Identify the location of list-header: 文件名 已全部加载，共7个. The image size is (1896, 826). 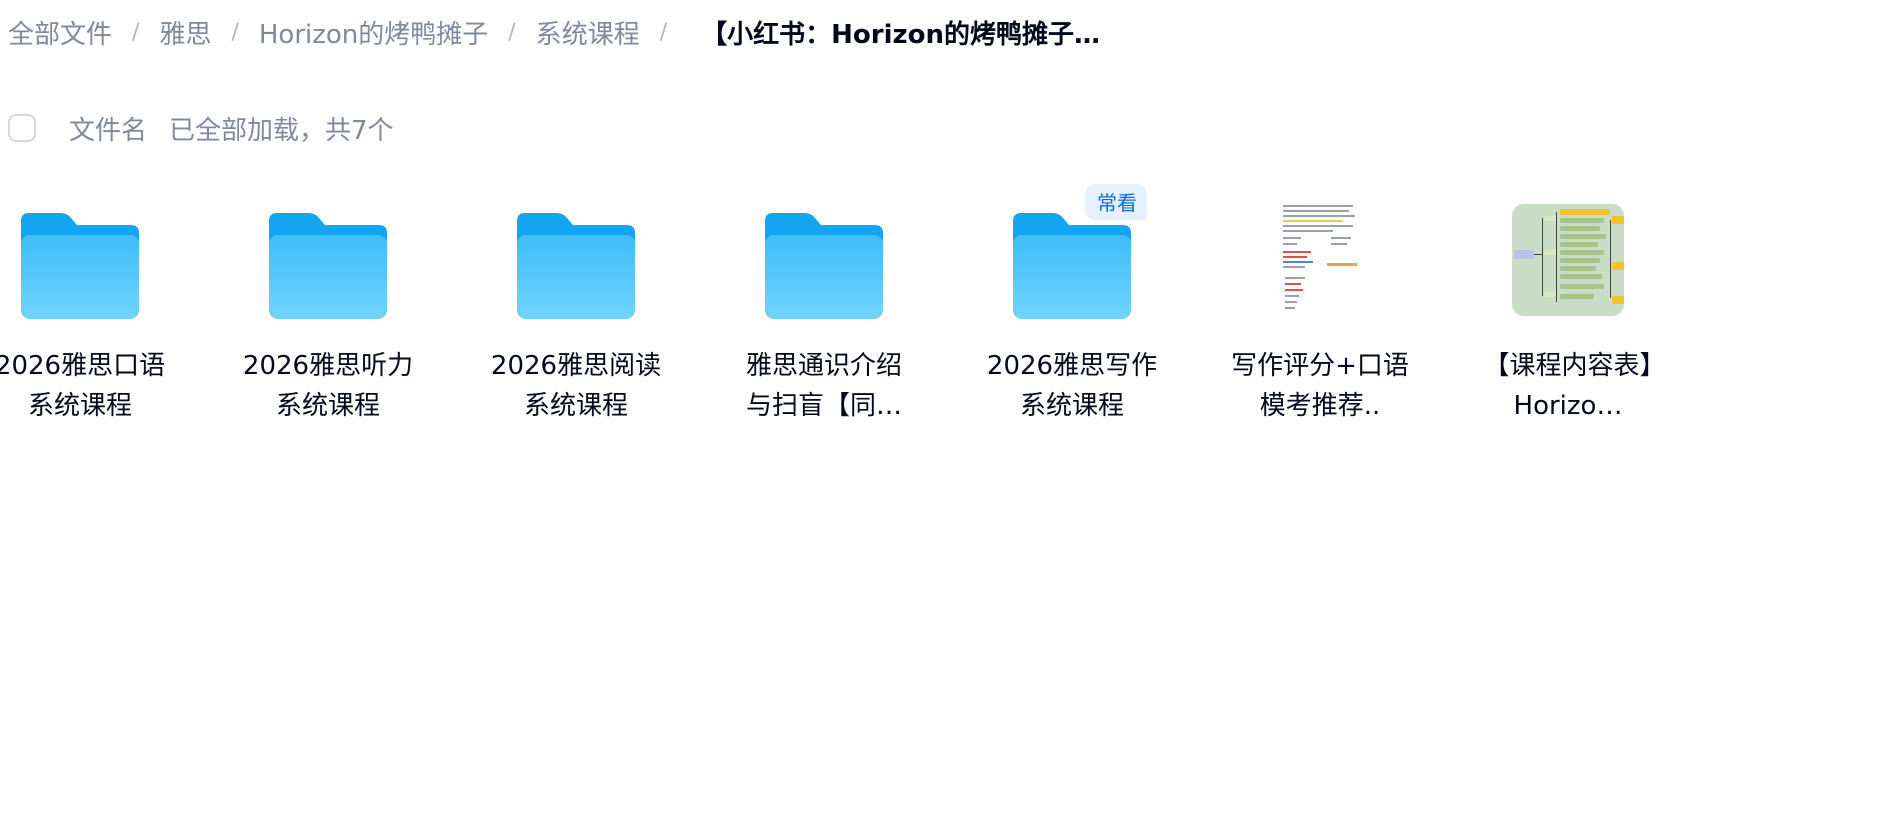
(201, 128).